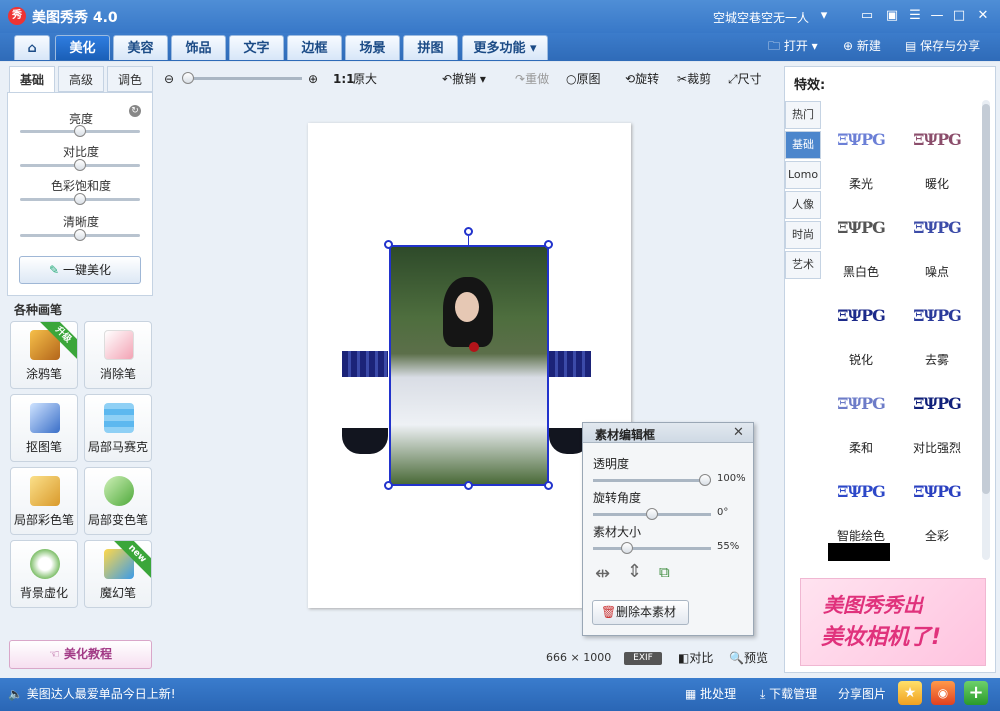 This screenshot has width=1000, height=711. Describe the element at coordinates (44, 355) in the screenshot. I see `tool-doodle-pen: 升级 涂鸦笔` at that location.